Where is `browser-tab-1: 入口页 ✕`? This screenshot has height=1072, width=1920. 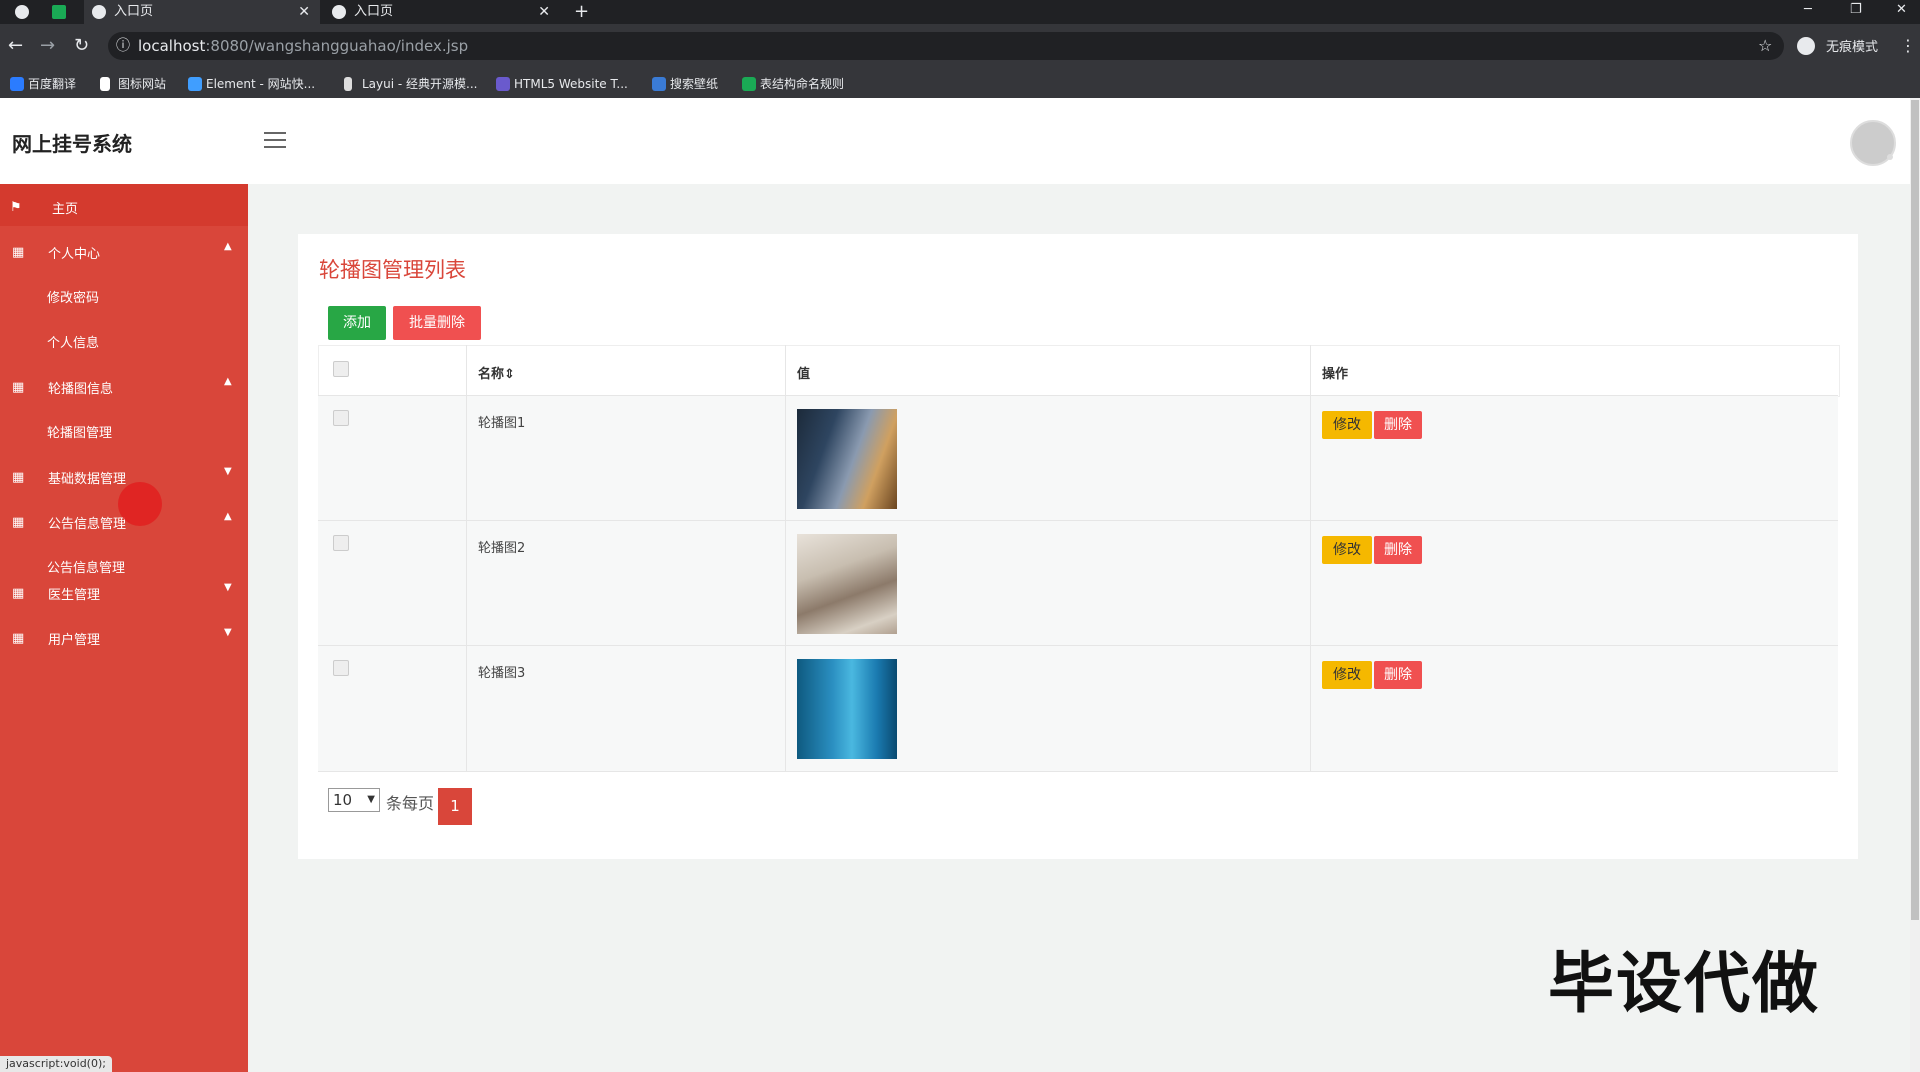 browser-tab-1: 入口页 ✕ is located at coordinates (202, 12).